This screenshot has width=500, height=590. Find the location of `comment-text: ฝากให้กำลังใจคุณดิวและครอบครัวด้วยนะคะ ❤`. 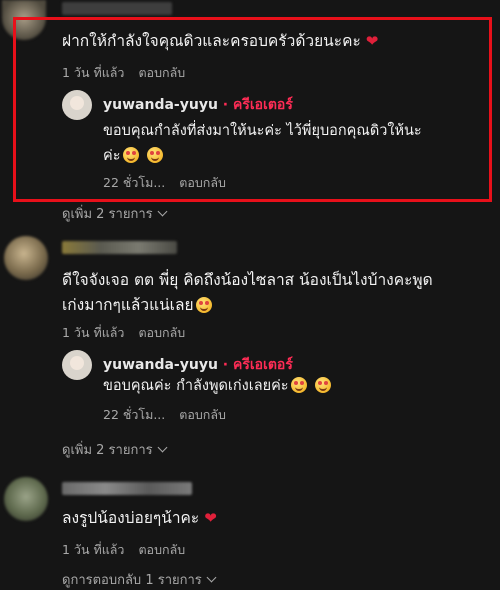

comment-text: ฝากให้กำลังใจคุณดิวและครอบครัวด้วยนะคะ ❤ is located at coordinates (220, 41).